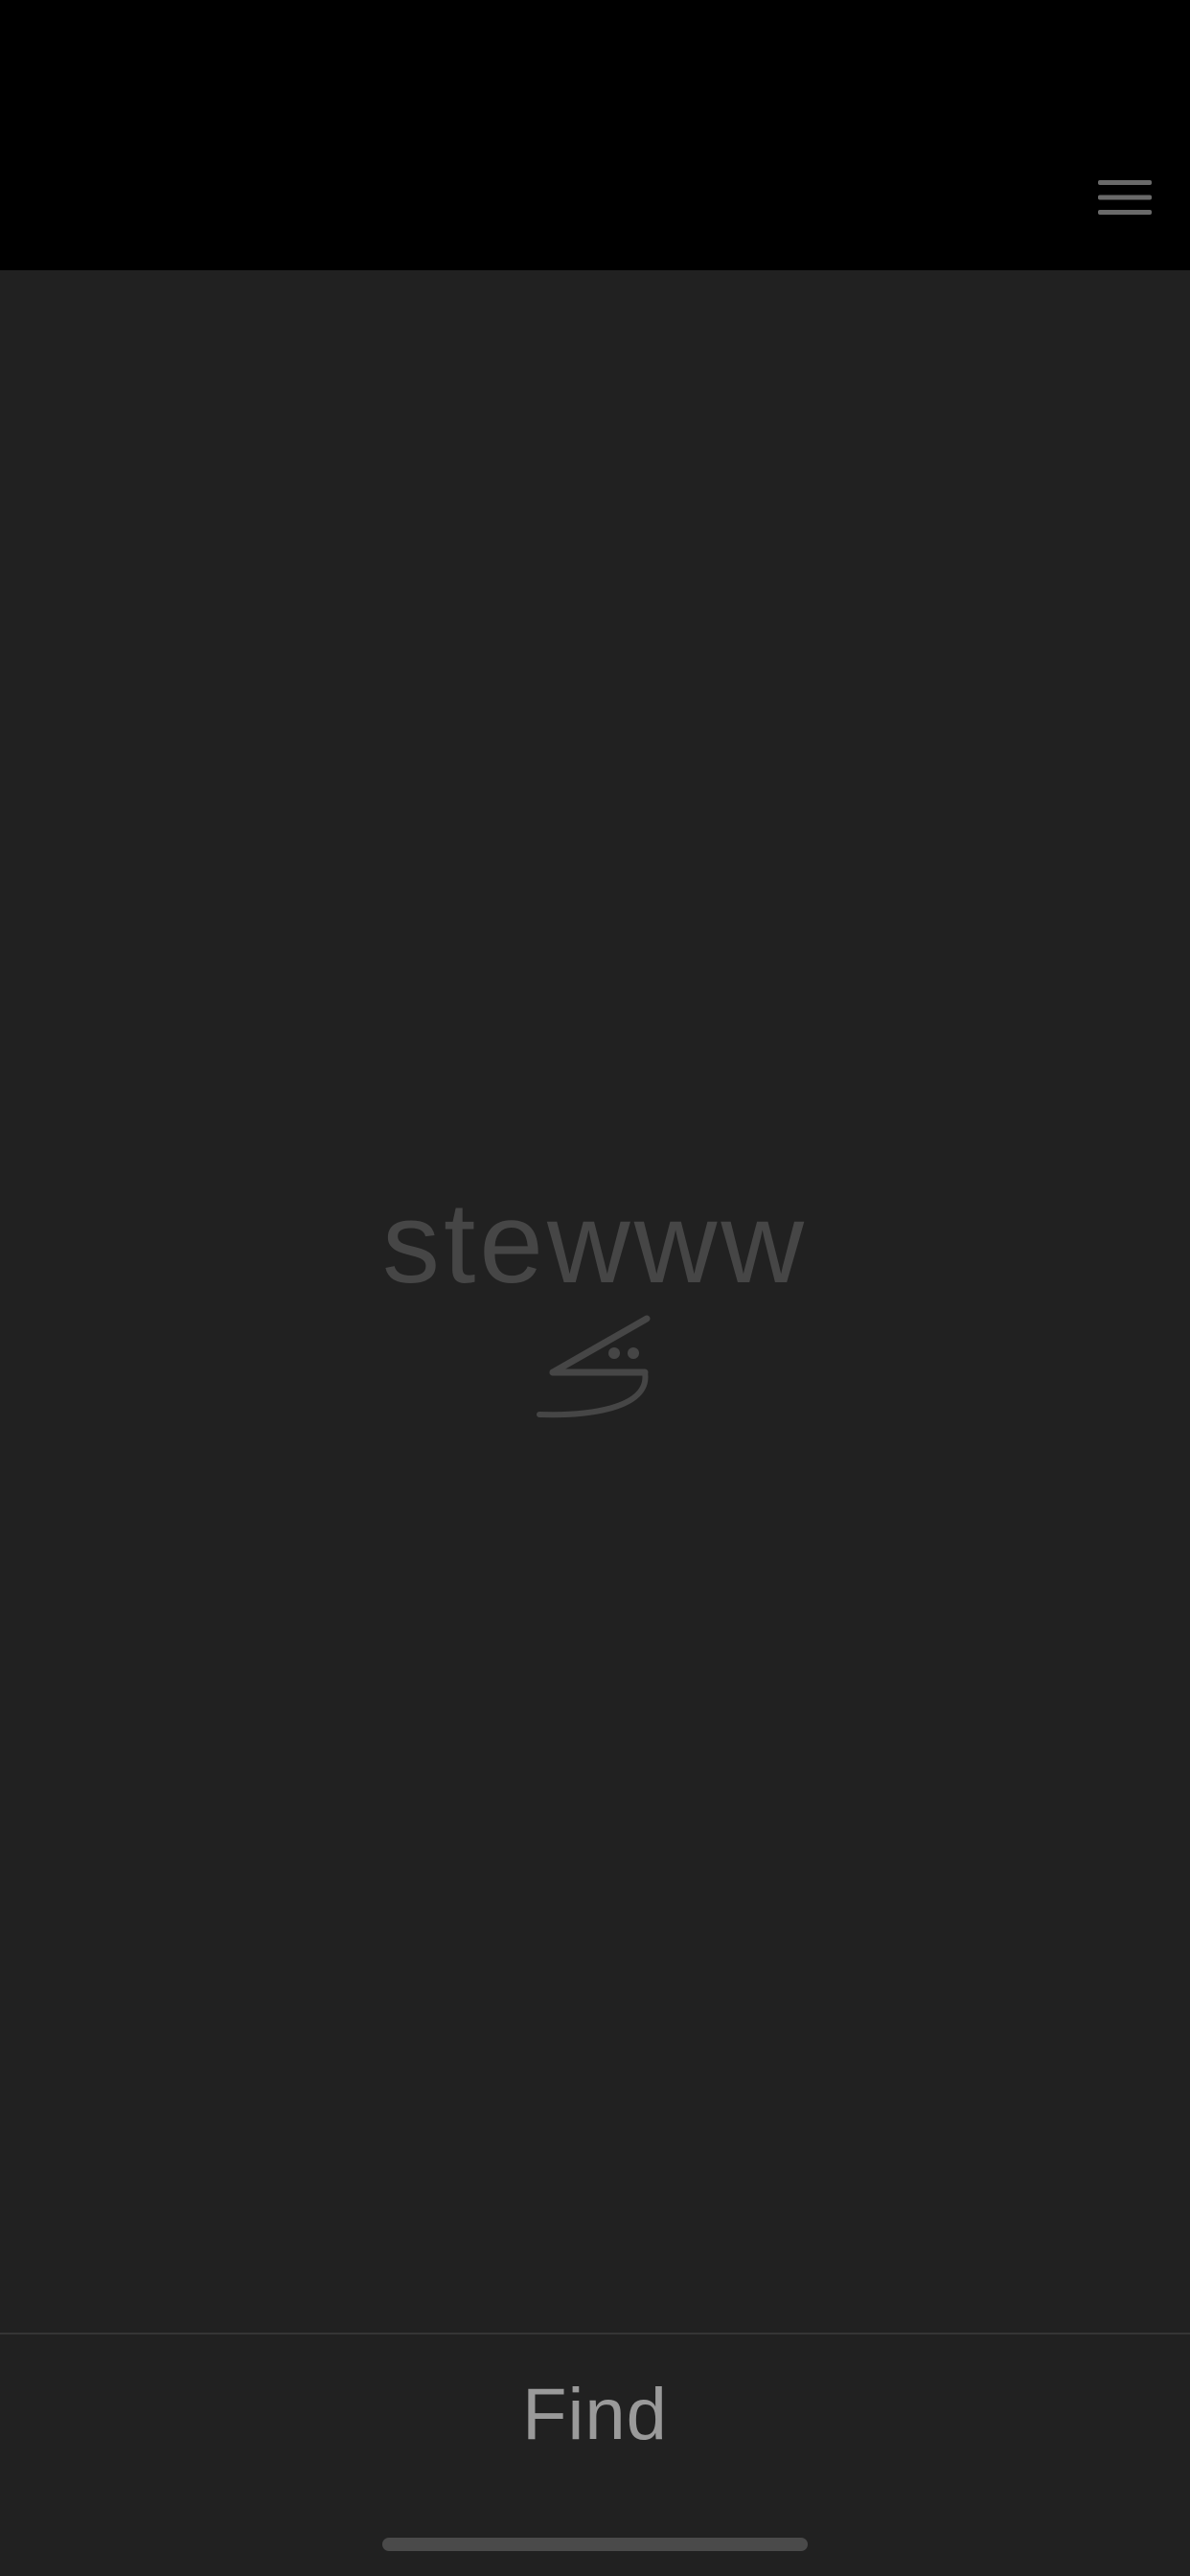 Image resolution: width=1190 pixels, height=2576 pixels. I want to click on top-bar, so click(595, 135).